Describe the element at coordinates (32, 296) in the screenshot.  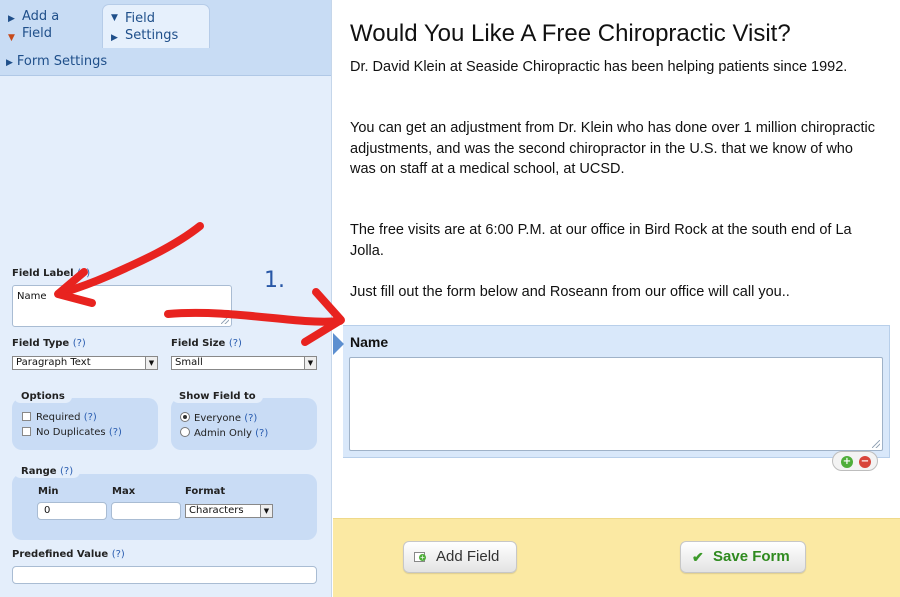
I see `field-label-value: Name` at that location.